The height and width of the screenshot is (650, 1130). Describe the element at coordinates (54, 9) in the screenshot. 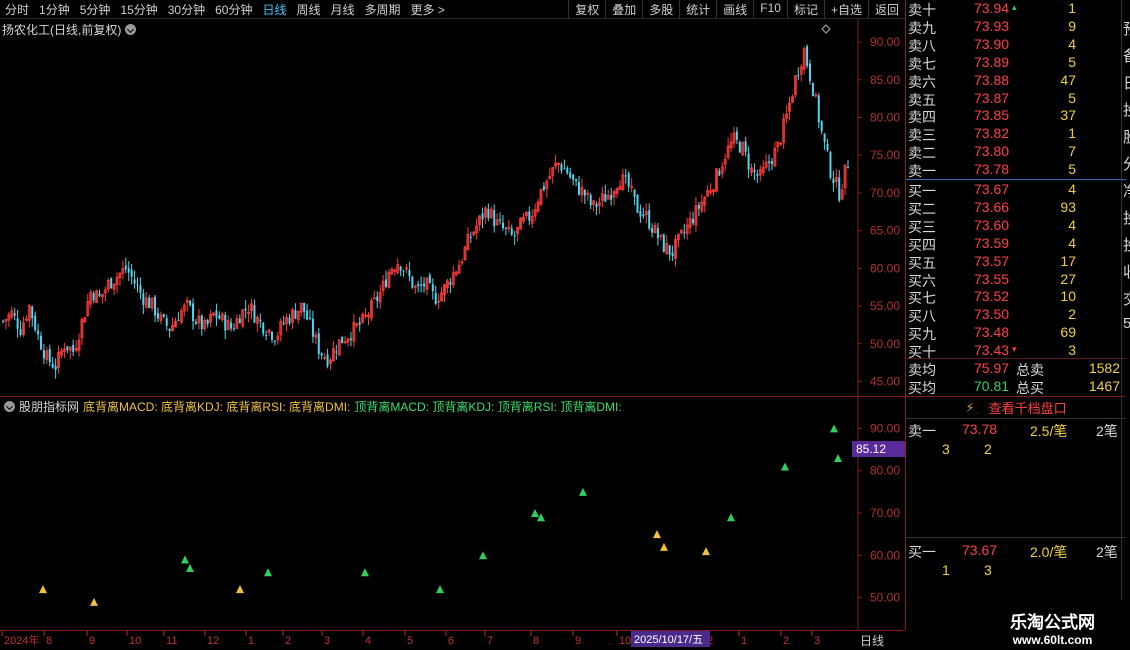

I see `period-tab: 1分钟` at that location.